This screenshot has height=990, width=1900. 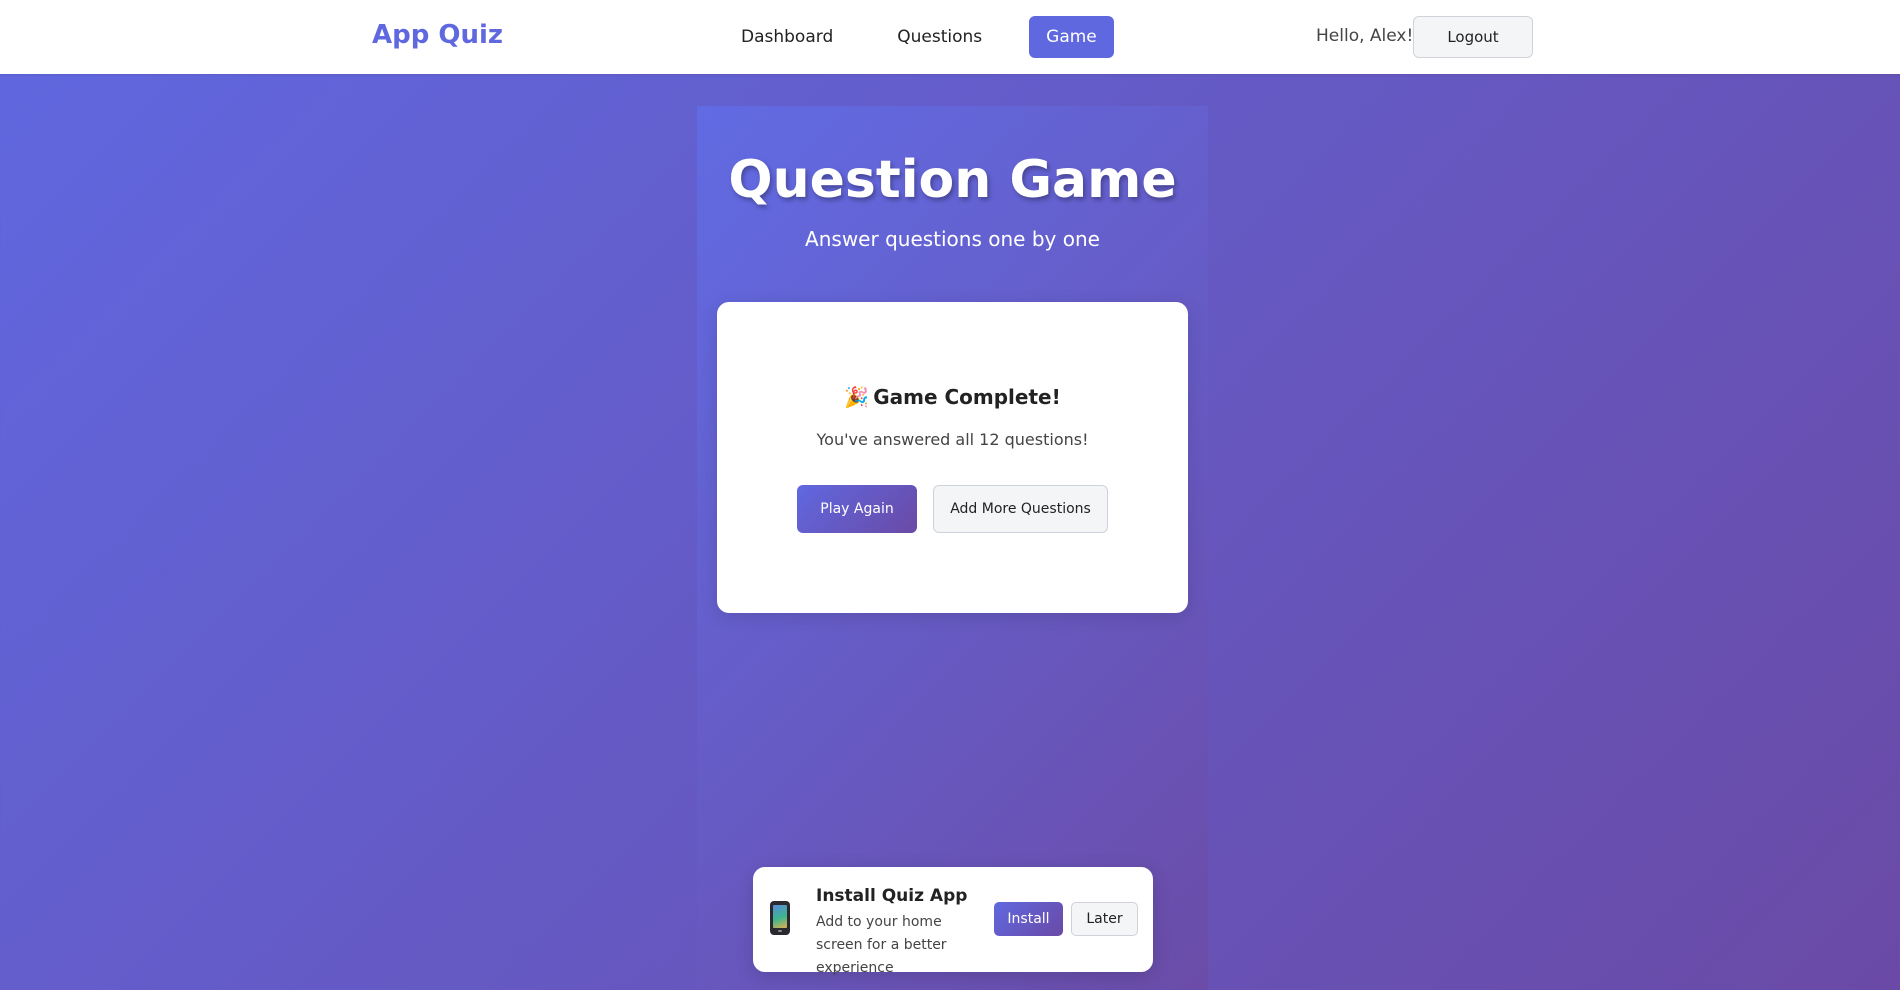 What do you see at coordinates (952, 180) in the screenshot?
I see `page-title: Question Game` at bounding box center [952, 180].